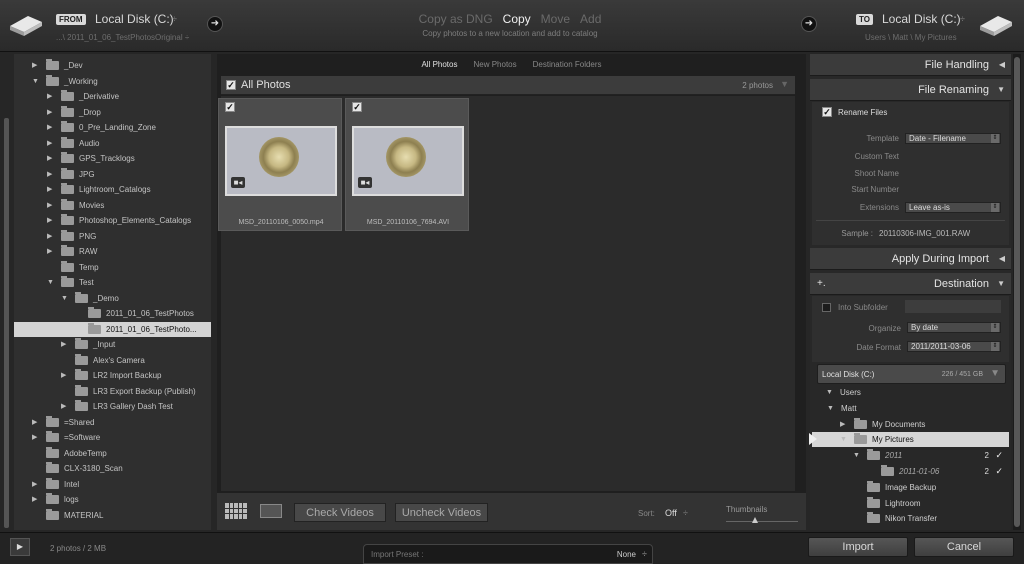  What do you see at coordinates (112, 406) in the screenshot?
I see `source-folder-row: ▶ LR3 Gallery Dash Test` at bounding box center [112, 406].